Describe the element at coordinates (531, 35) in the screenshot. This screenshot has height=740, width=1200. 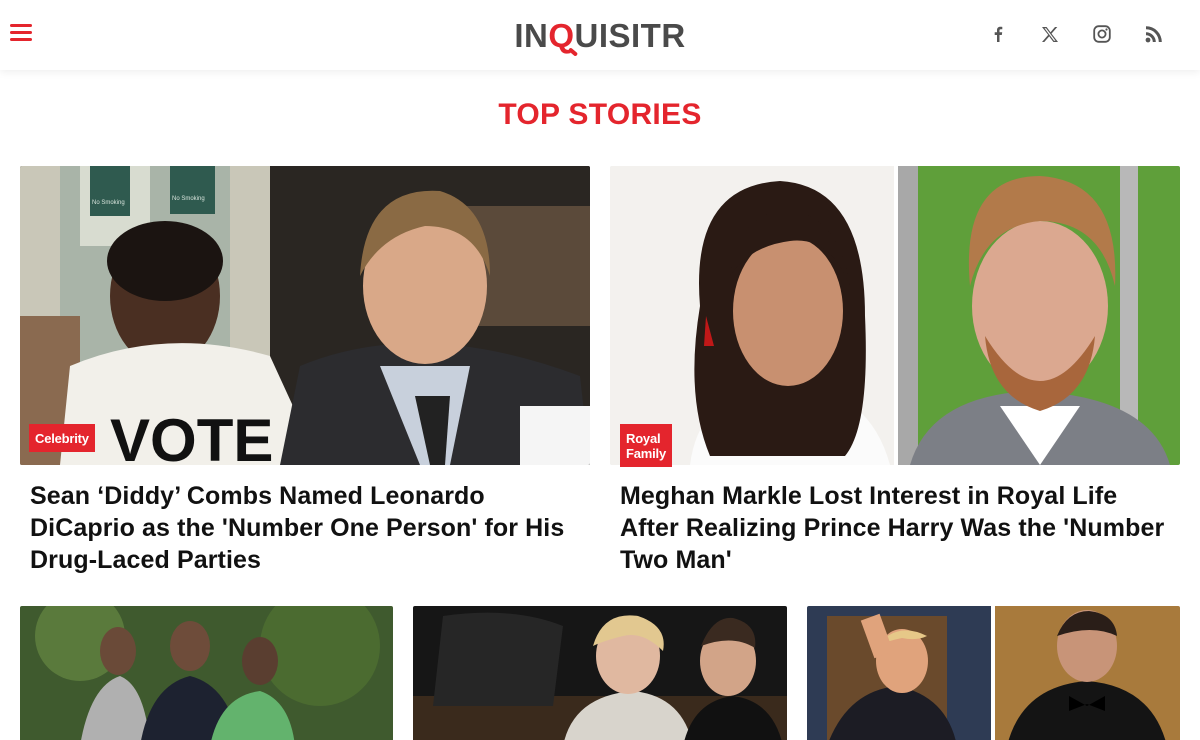
I see `logo-text-start: IN` at that location.